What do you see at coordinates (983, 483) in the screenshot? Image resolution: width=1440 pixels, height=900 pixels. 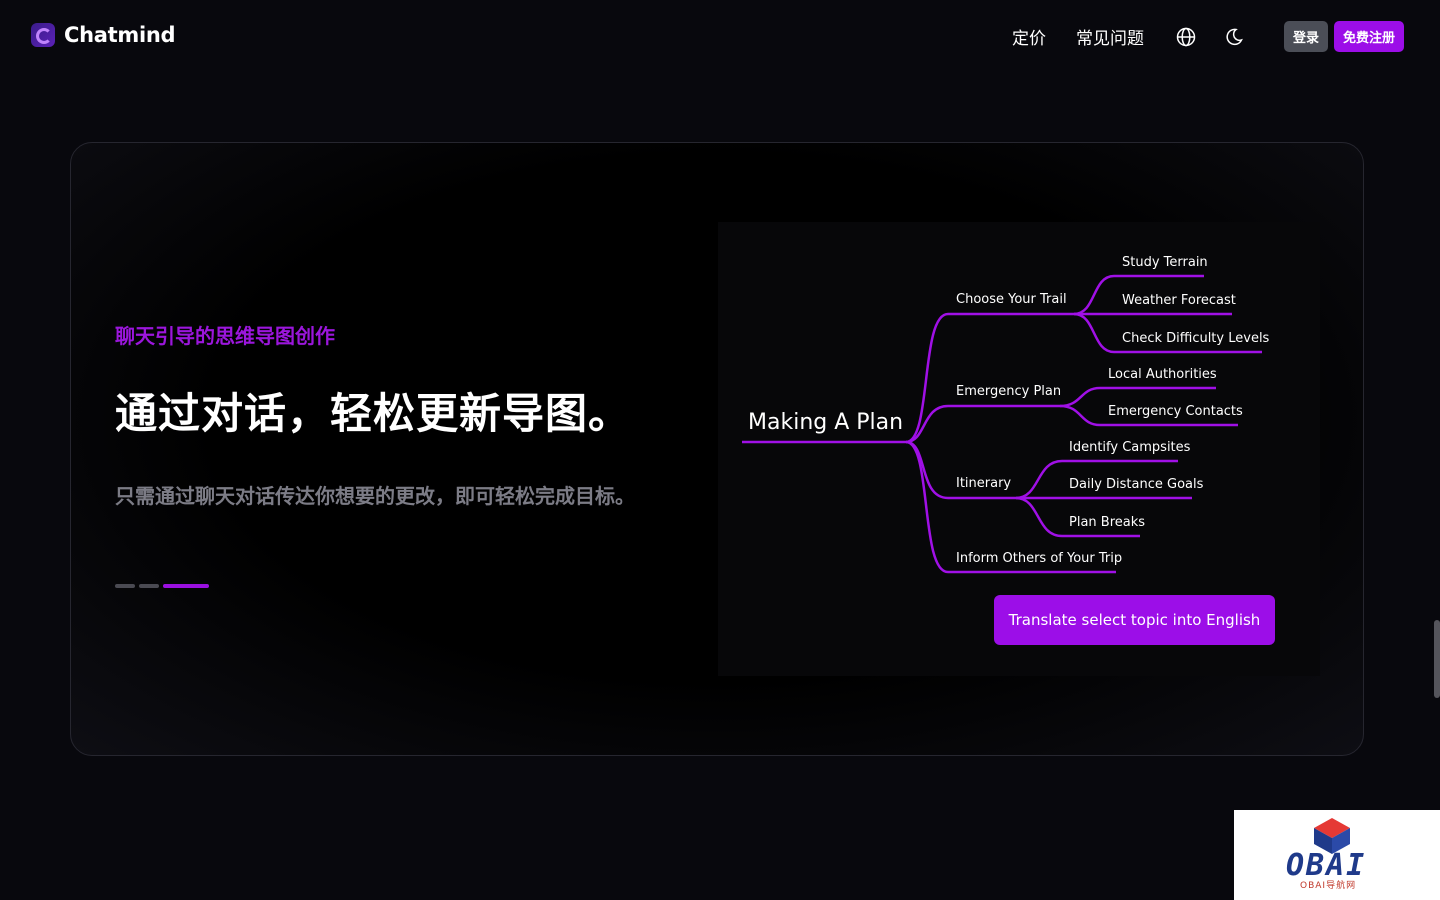 I see `mindmap-node-itinerary: Itinerary` at bounding box center [983, 483].